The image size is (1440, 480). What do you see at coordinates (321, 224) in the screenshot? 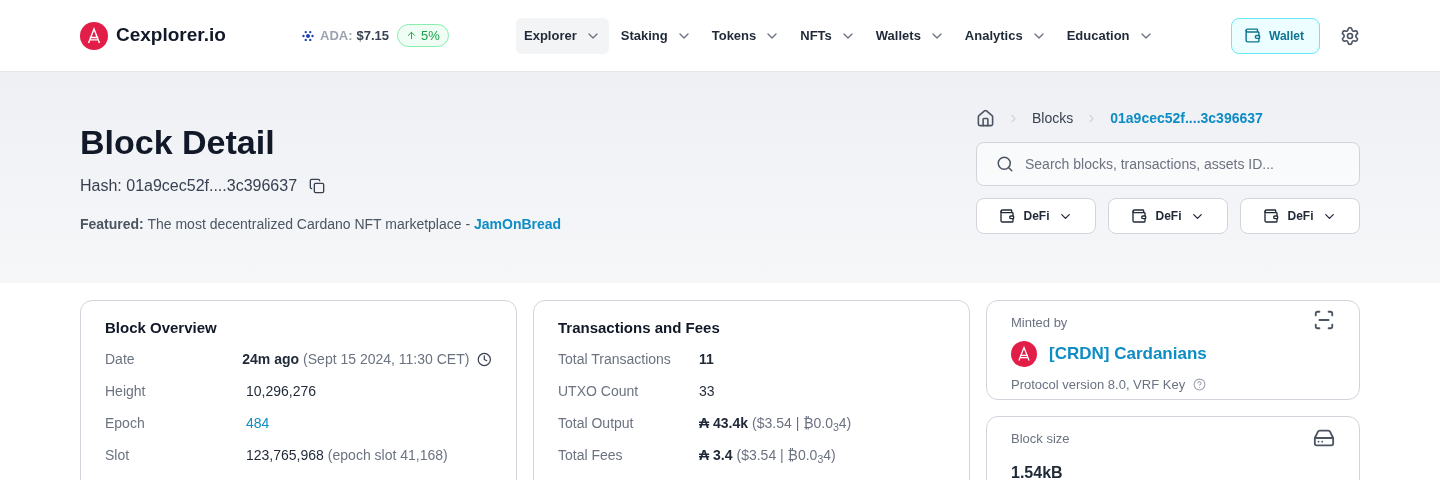
I see `featured-text: Featured: The most decentralized Cardano NFT marketplace - JamOnBread` at bounding box center [321, 224].